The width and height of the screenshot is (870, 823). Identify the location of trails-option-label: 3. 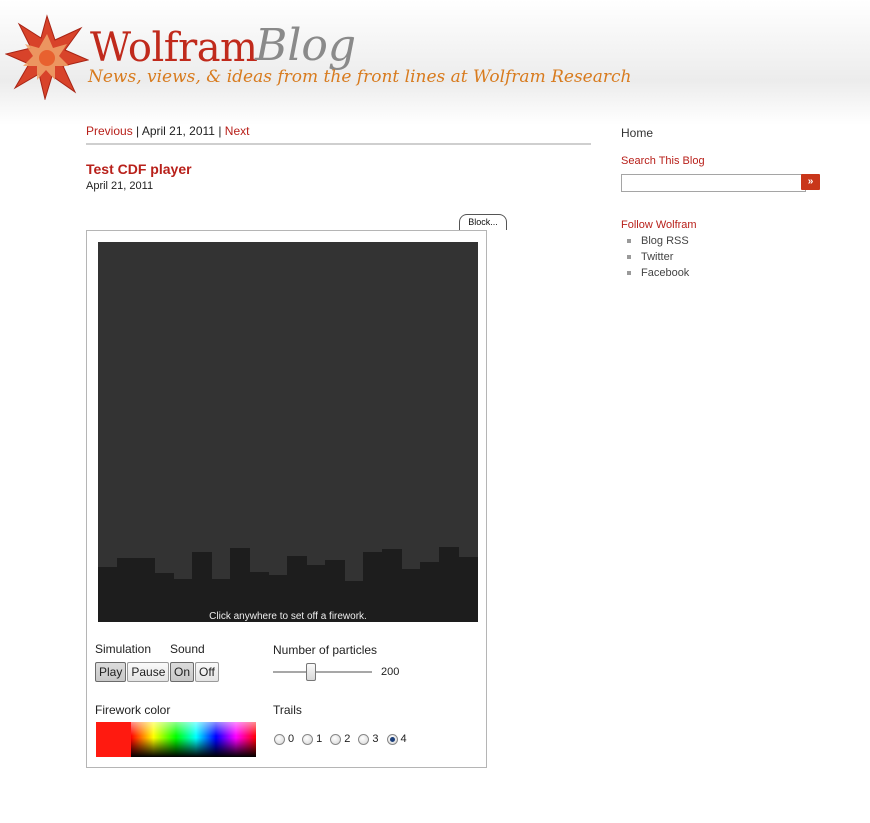
(375, 739).